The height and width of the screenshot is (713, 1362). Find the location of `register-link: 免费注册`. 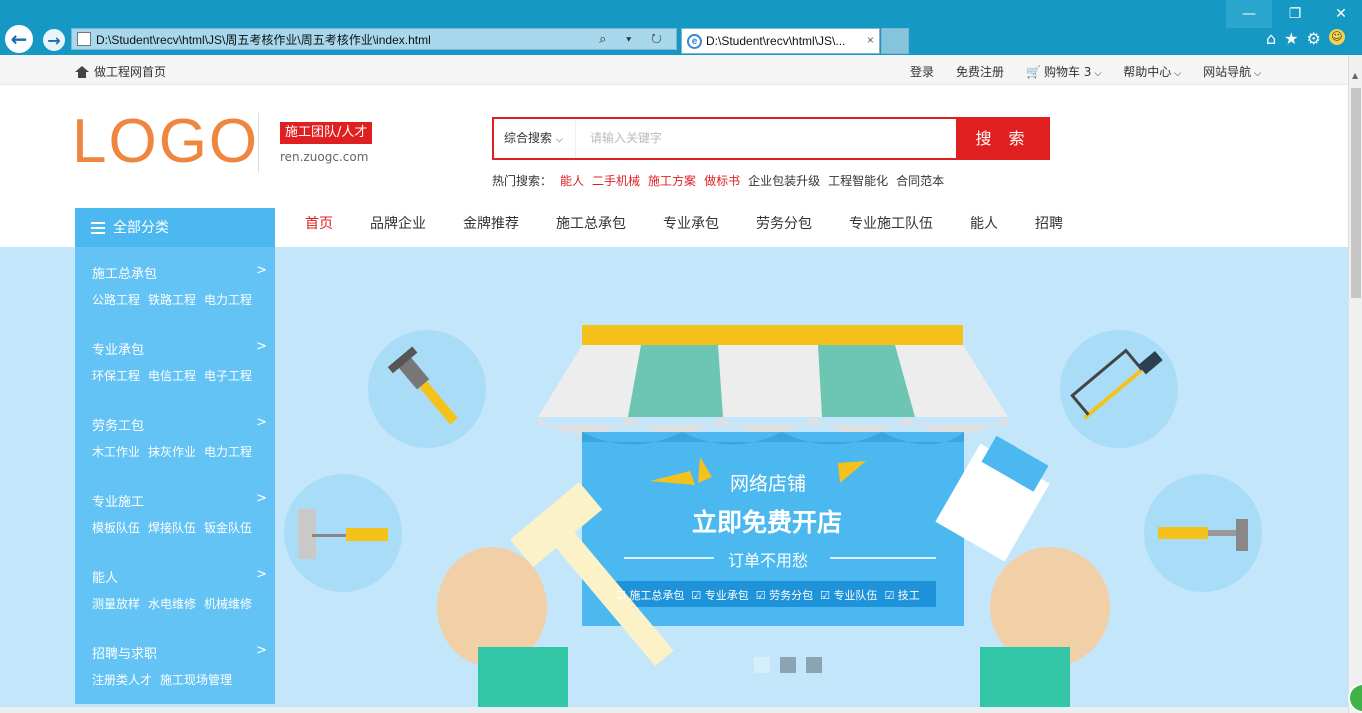

register-link: 免费注册 is located at coordinates (980, 71).